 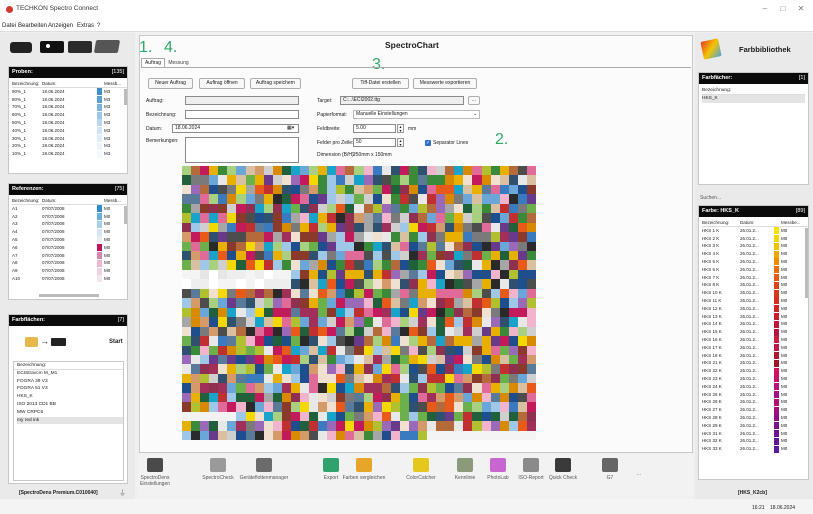 I want to click on target-field: C:...\ECI2002.ttg, so click(x=402, y=100).